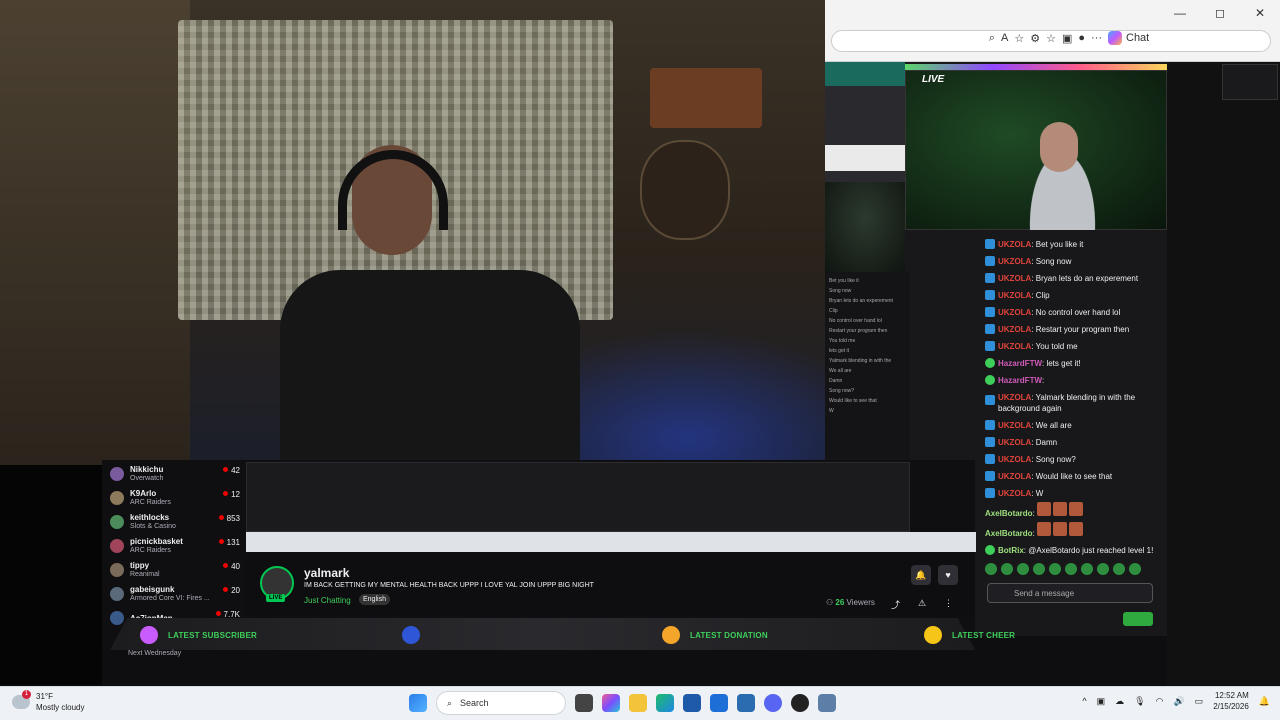 This screenshot has height=720, width=1280. What do you see at coordinates (858, 331) in the screenshot?
I see `mini-chat-line: Restart your program then` at bounding box center [858, 331].